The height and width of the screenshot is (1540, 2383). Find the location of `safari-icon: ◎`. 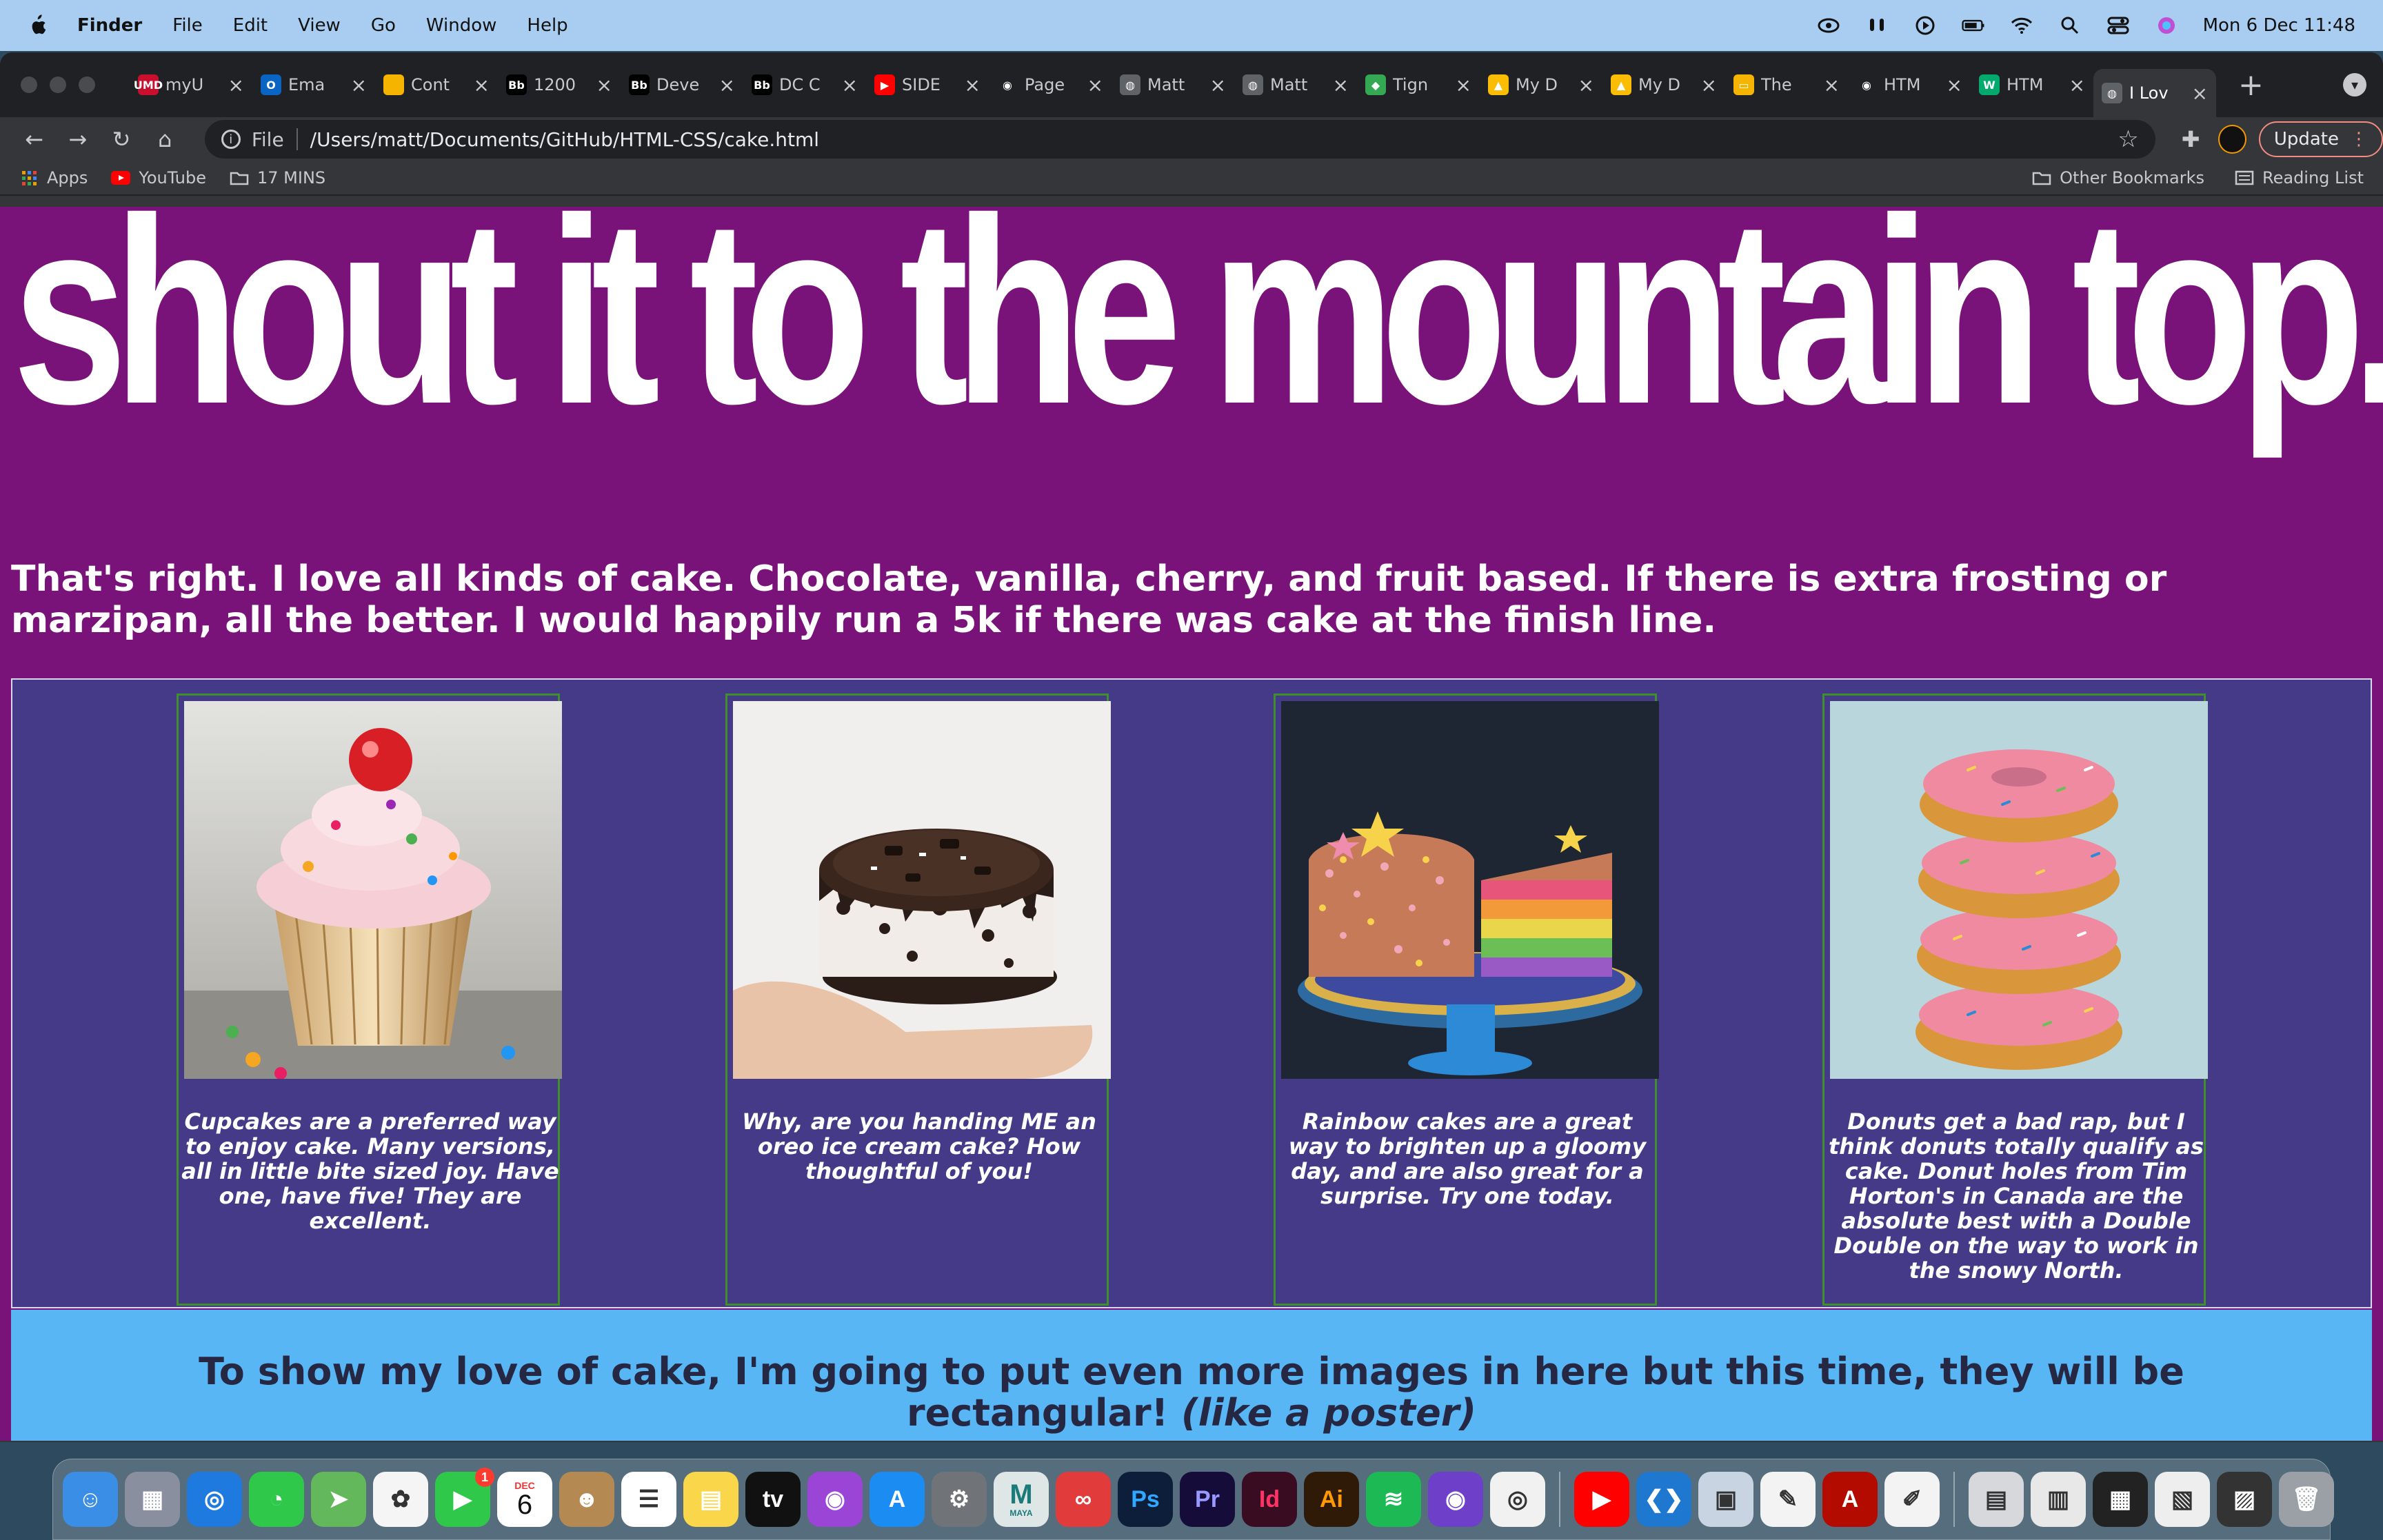

safari-icon: ◎ is located at coordinates (214, 1499).